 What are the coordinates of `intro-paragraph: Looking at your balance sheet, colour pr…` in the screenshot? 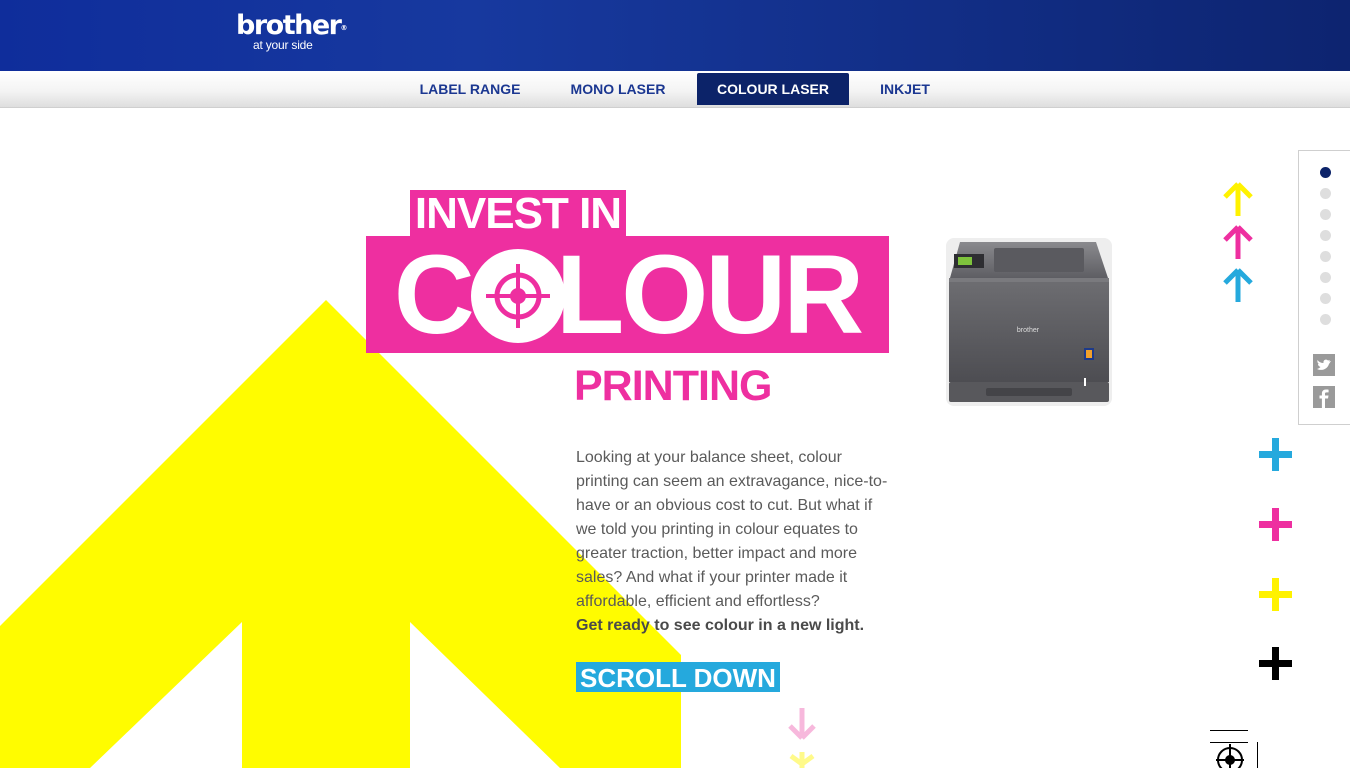 It's located at (732, 529).